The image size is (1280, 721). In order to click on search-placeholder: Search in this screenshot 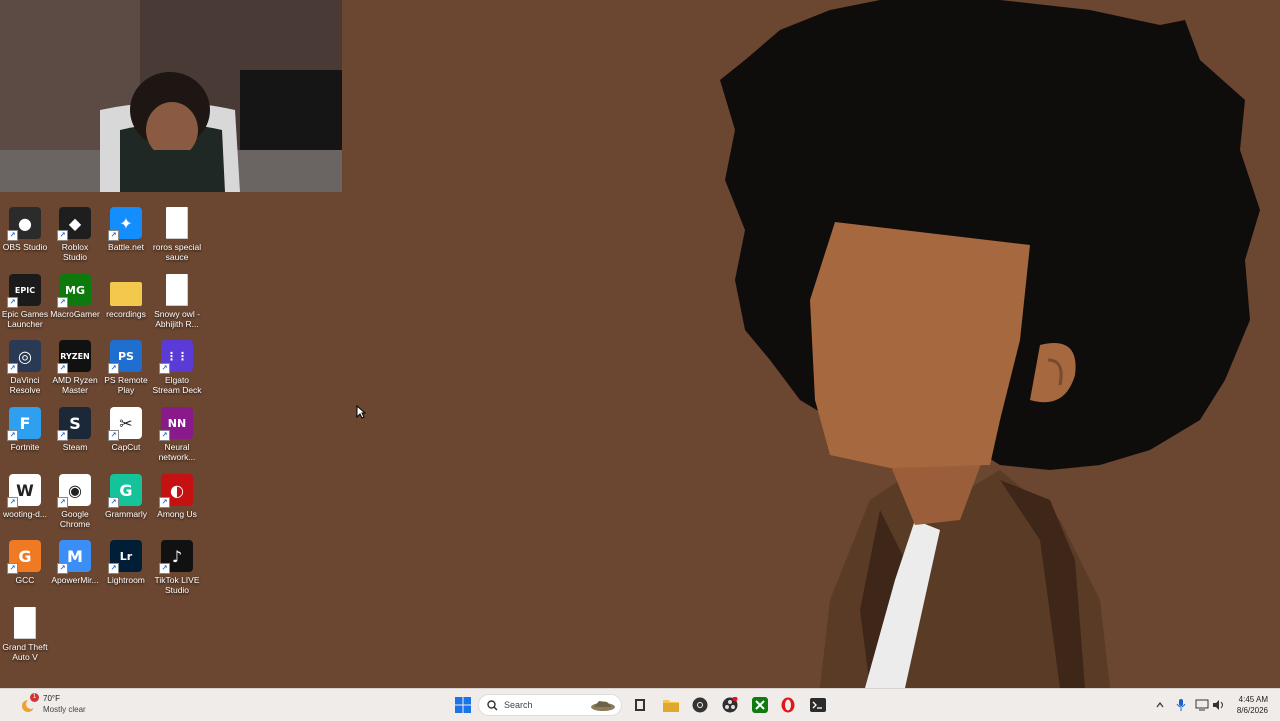, I will do `click(518, 705)`.